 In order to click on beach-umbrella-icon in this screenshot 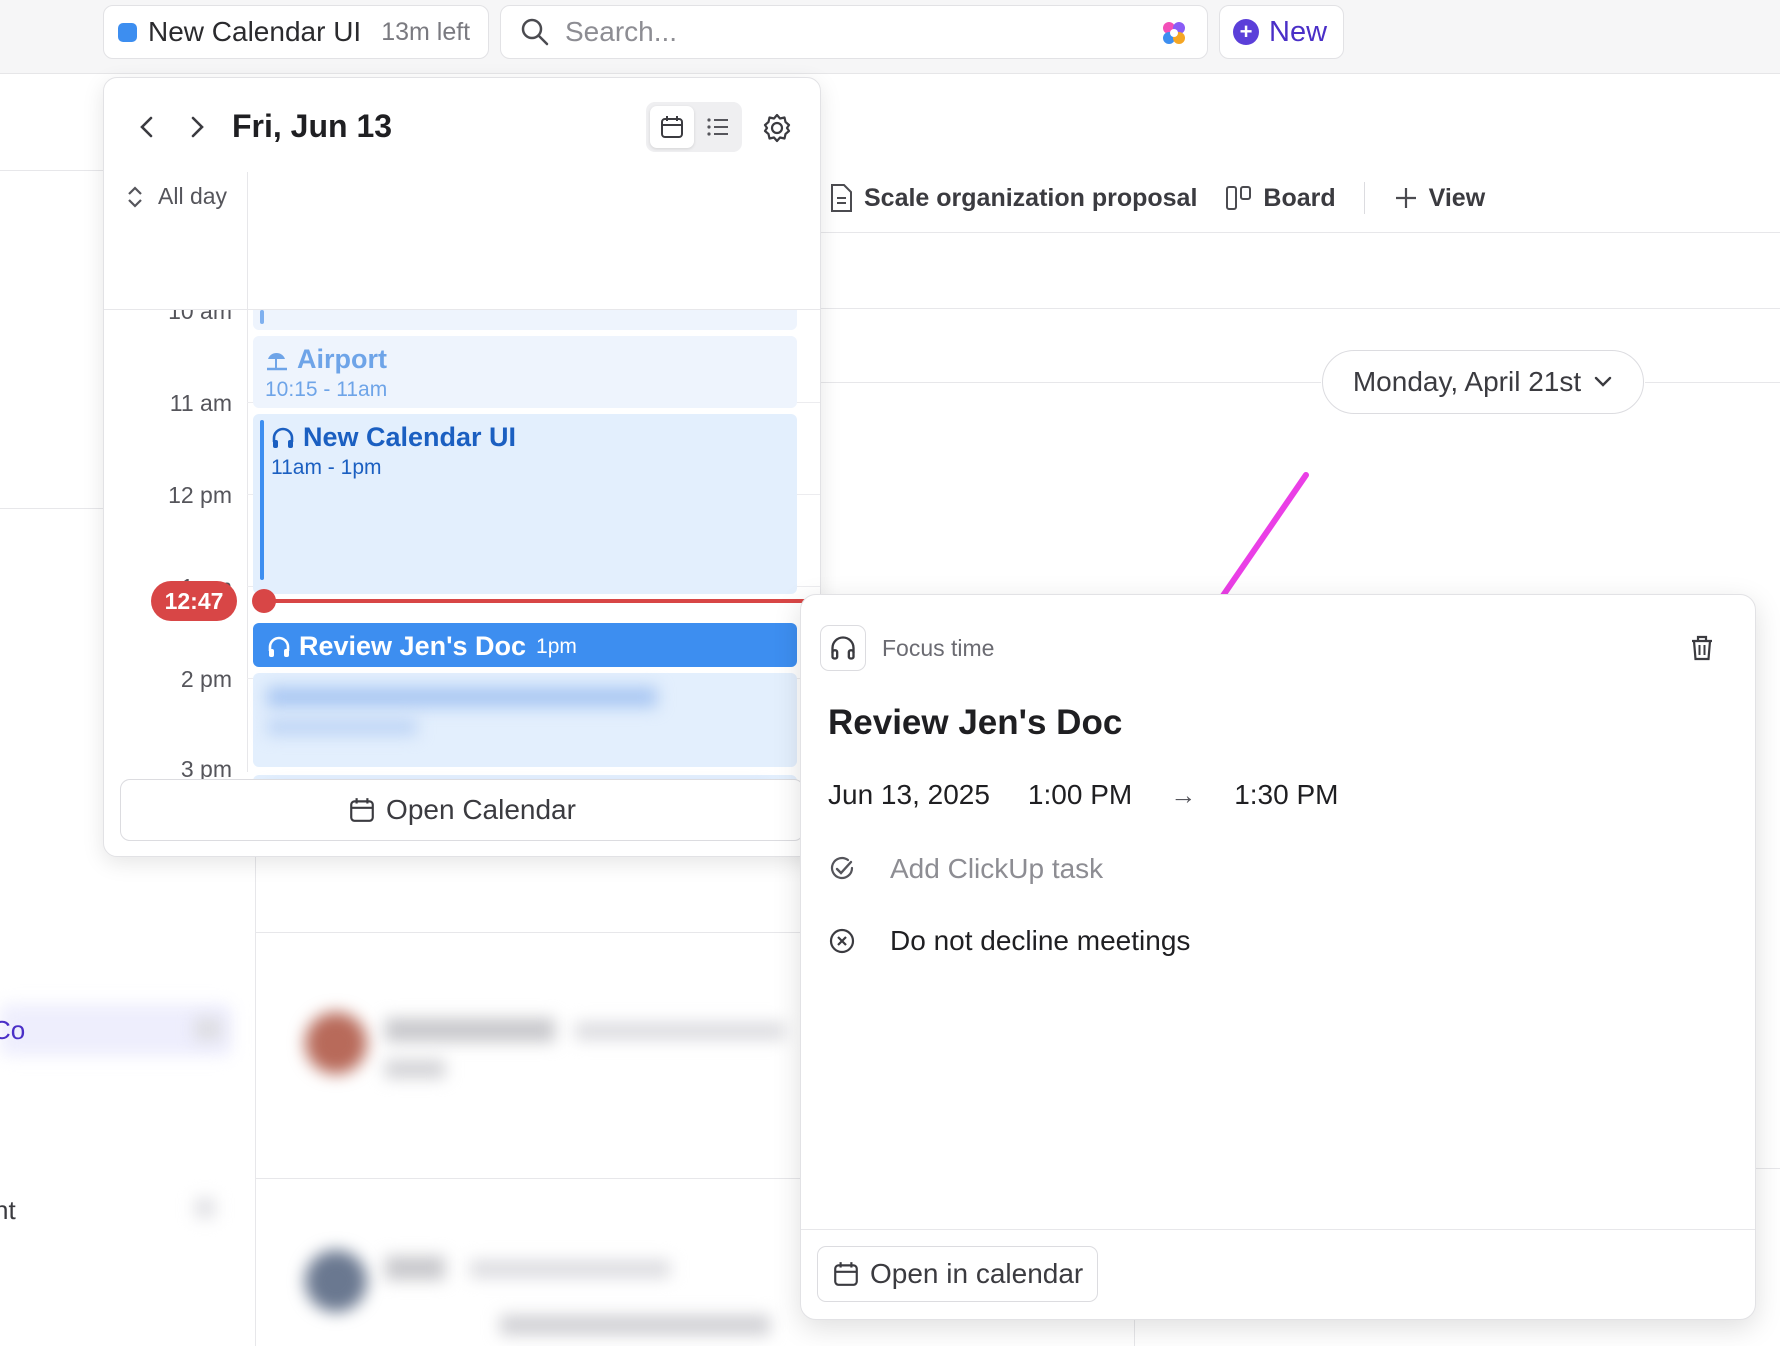, I will do `click(277, 361)`.